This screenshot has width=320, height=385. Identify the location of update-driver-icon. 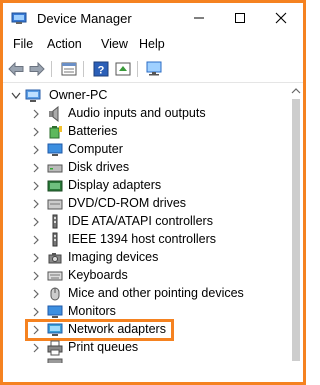
(123, 69).